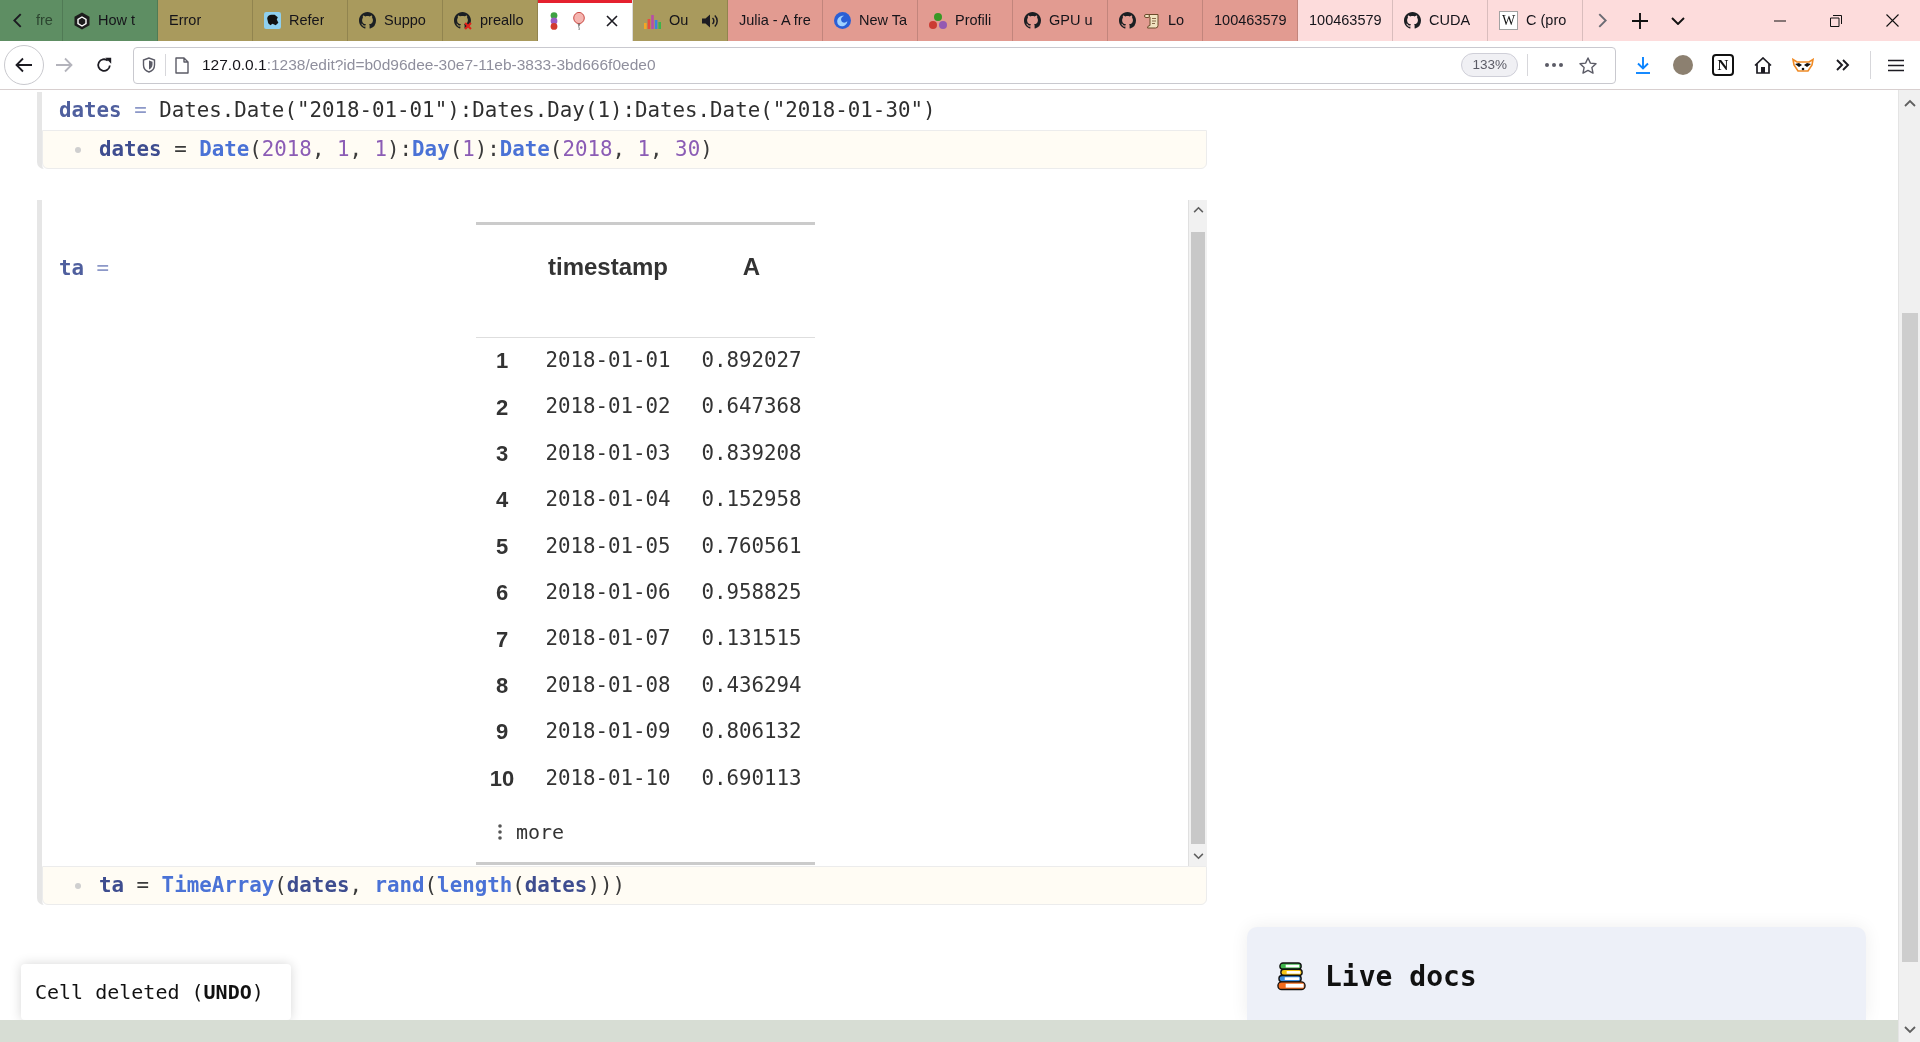 Image resolution: width=1920 pixels, height=1042 pixels. What do you see at coordinates (1896, 65) in the screenshot?
I see `menu-icon` at bounding box center [1896, 65].